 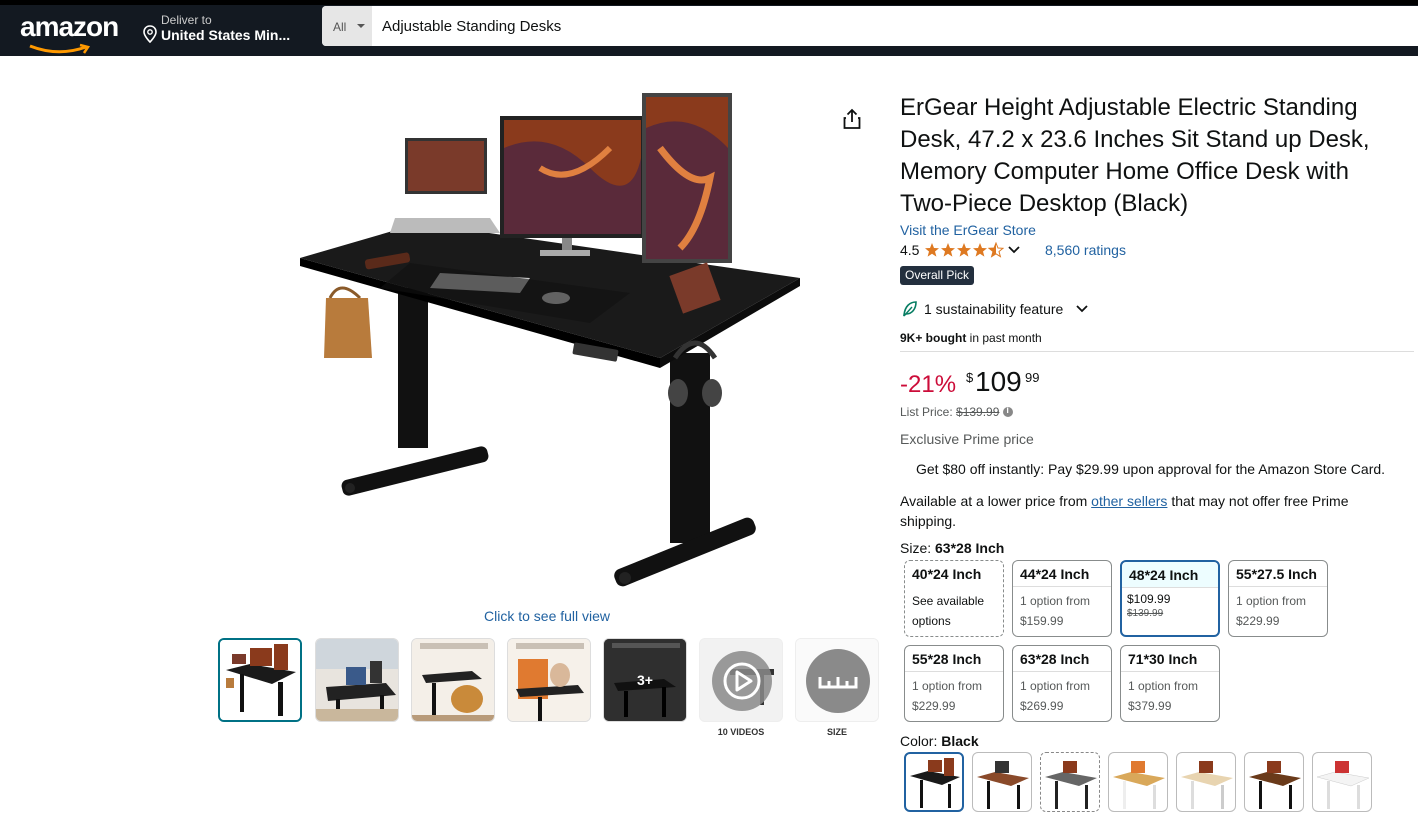 I want to click on video-play-icon, so click(x=741, y=680).